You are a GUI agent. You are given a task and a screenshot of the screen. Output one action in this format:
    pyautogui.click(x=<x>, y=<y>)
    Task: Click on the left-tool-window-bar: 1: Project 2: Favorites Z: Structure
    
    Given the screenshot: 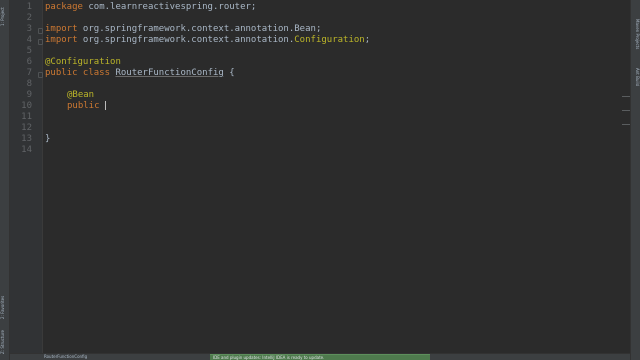 What is the action you would take?
    pyautogui.click(x=5, y=180)
    